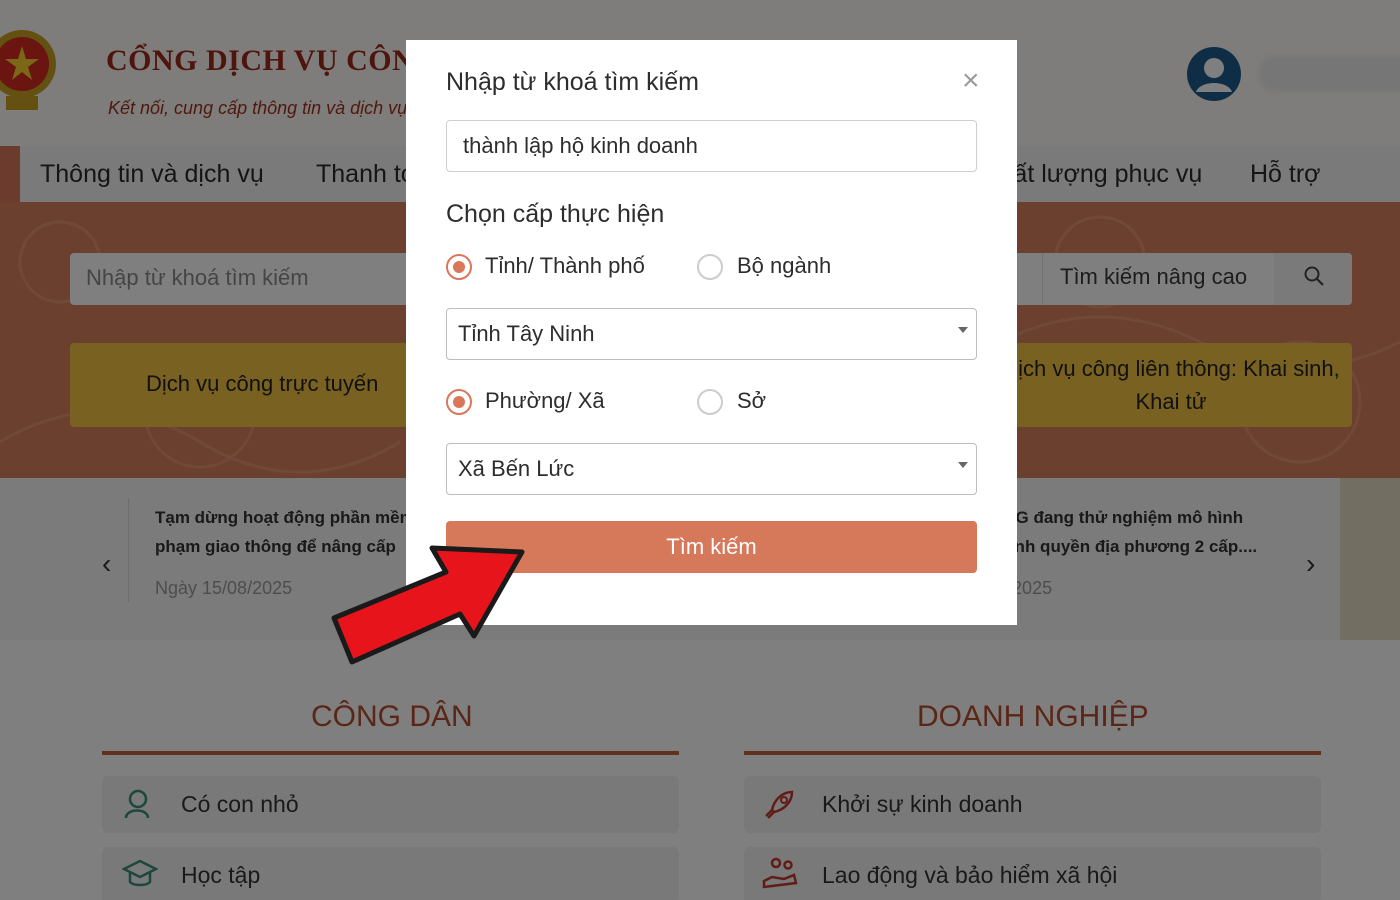 The width and height of the screenshot is (1400, 900). What do you see at coordinates (751, 401) in the screenshot?
I see `radio-department-label: Sở` at bounding box center [751, 401].